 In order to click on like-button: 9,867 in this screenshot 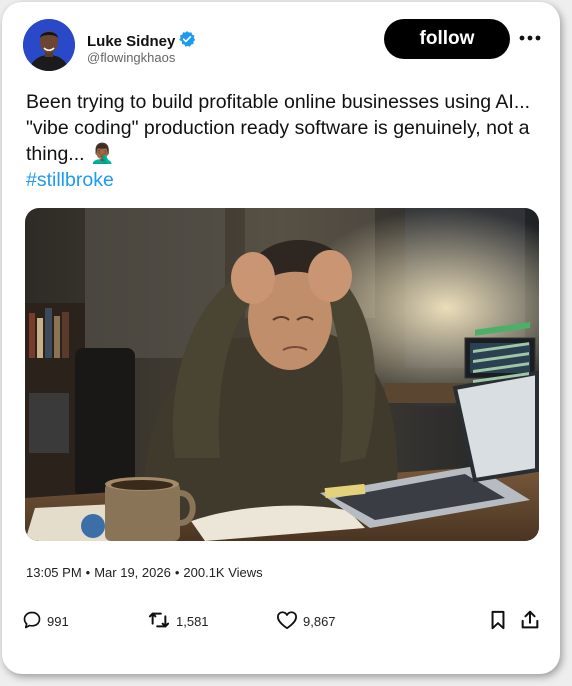, I will do `click(306, 621)`.